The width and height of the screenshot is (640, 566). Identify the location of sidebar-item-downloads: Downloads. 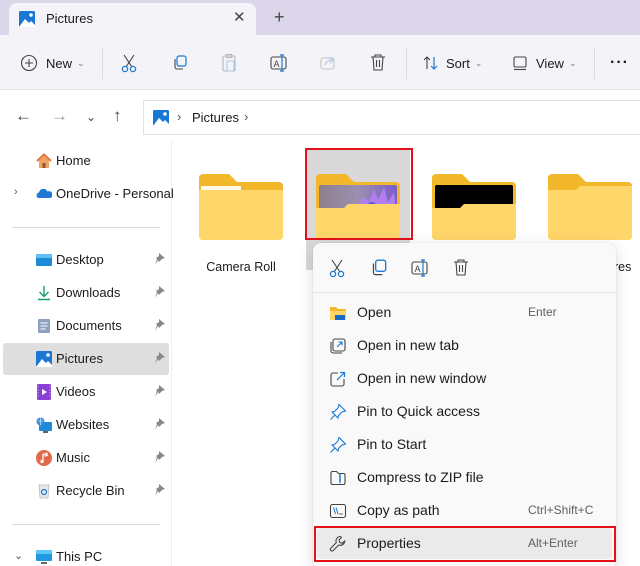
(86, 293).